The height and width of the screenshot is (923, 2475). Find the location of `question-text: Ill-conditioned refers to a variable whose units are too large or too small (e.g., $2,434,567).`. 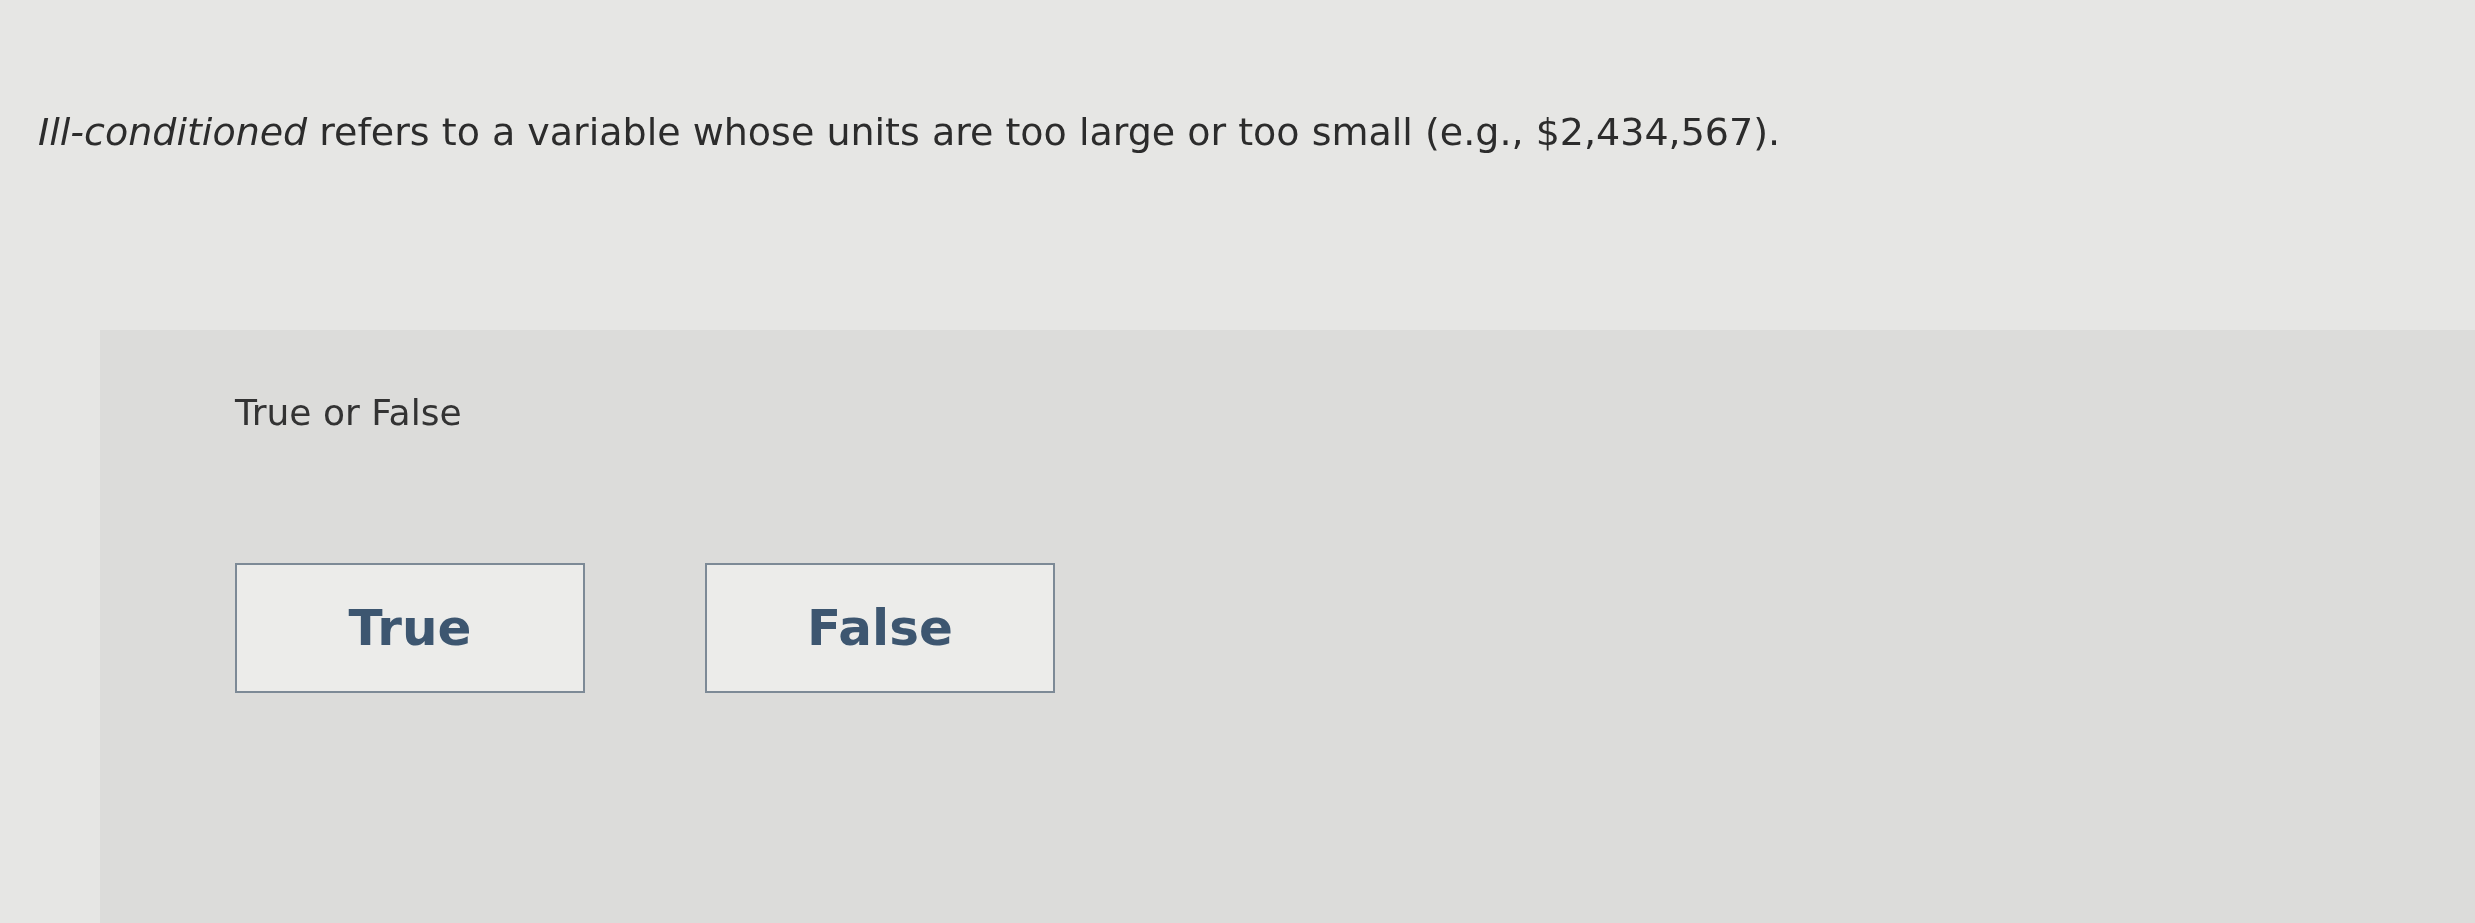

question-text: Ill-conditioned refers to a variable whose units are too large or too small (e.g., $2,434,567). is located at coordinates (909, 132).